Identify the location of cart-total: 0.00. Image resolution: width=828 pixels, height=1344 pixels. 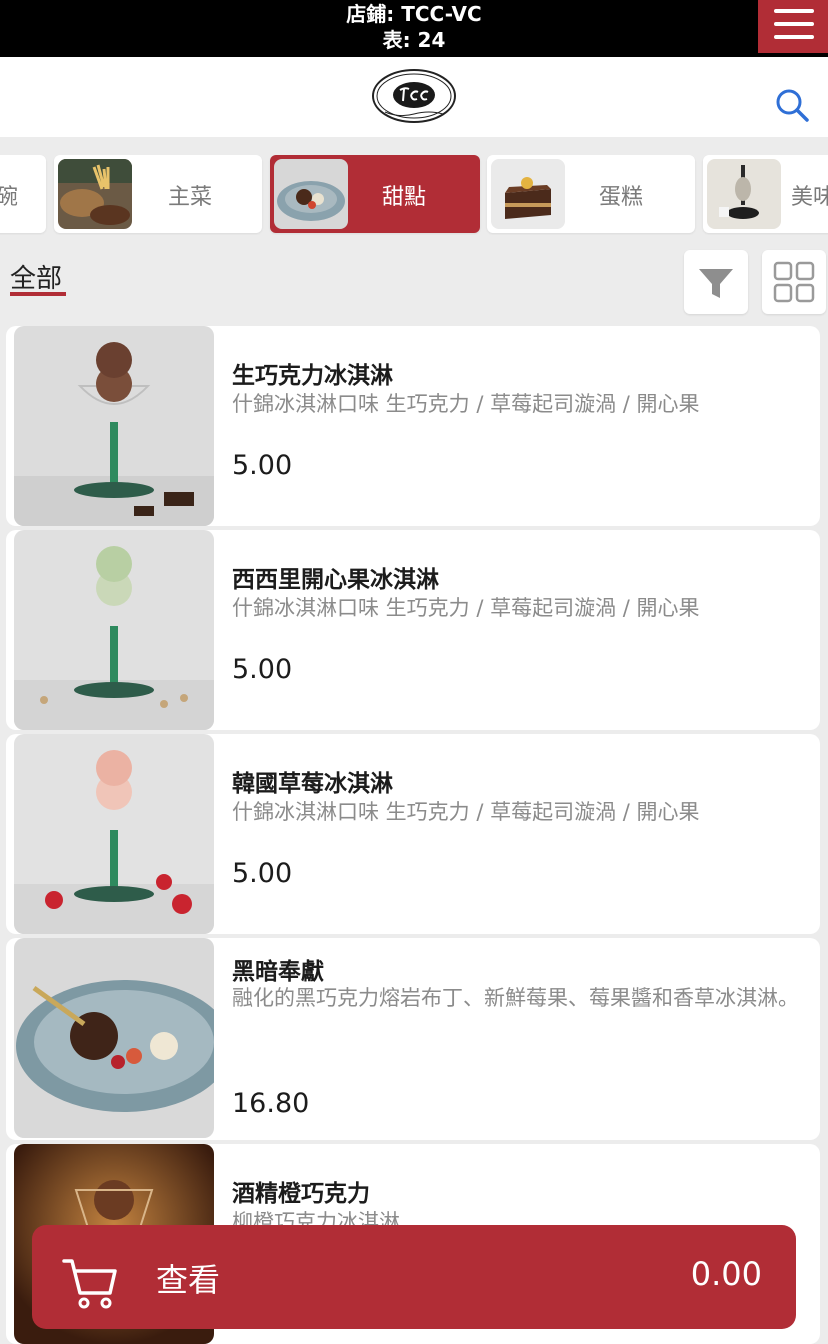
(726, 1274).